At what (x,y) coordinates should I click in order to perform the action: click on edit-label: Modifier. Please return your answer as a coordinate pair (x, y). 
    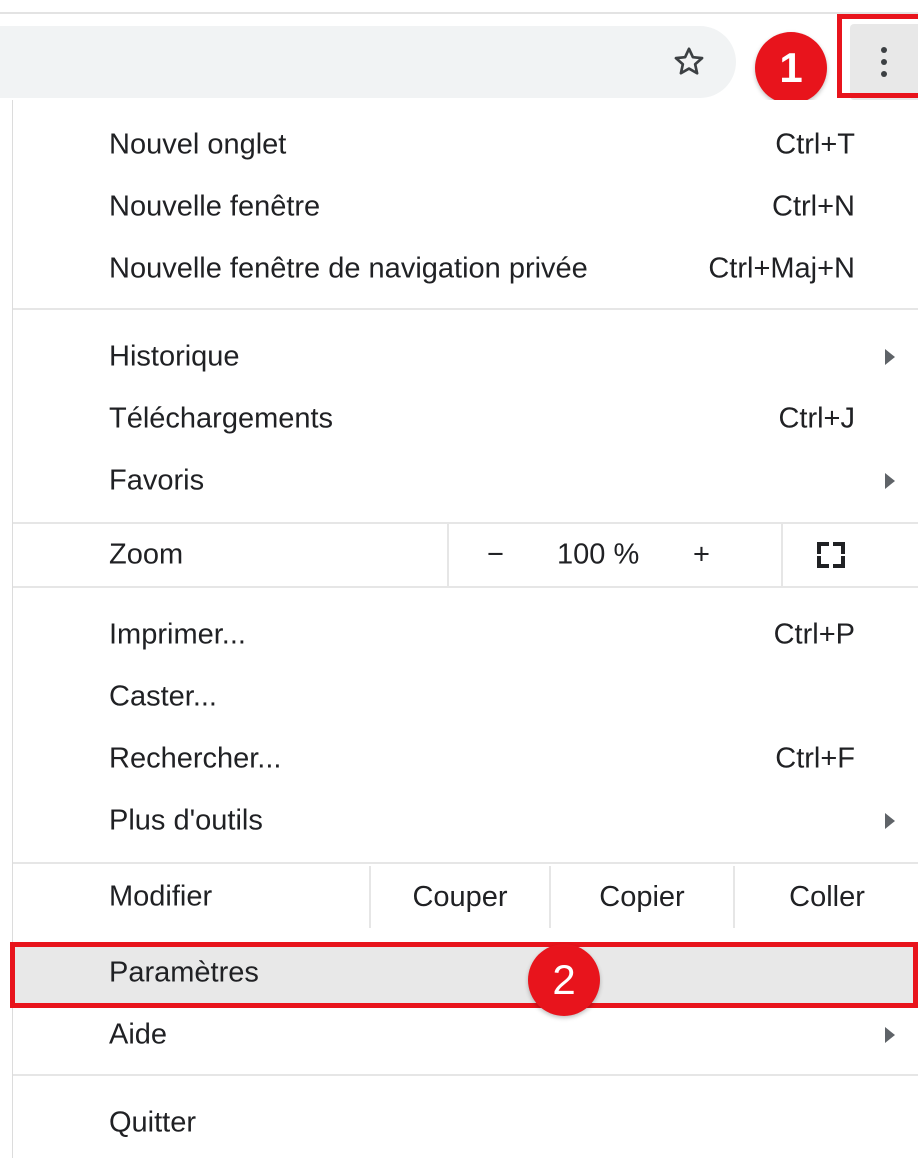
    Looking at the image, I should click on (161, 896).